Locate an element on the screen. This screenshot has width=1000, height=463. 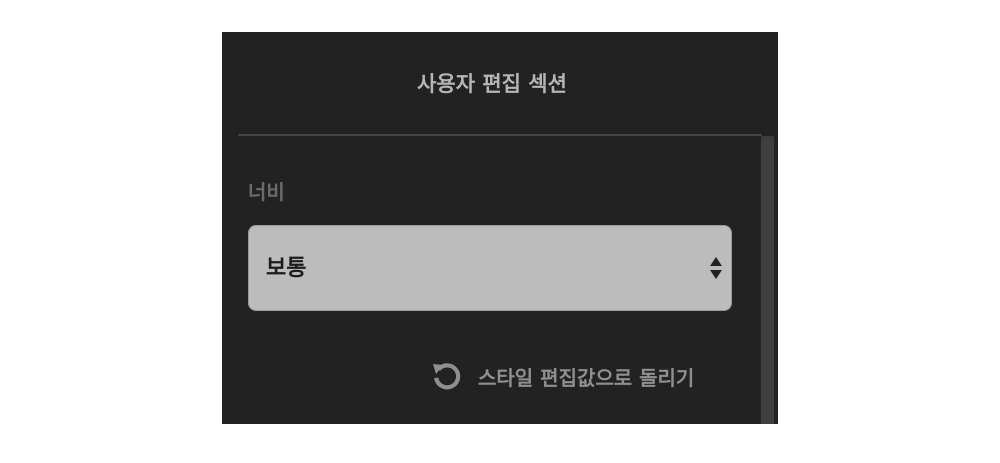
width-select-value: 보통 is located at coordinates (286, 268).